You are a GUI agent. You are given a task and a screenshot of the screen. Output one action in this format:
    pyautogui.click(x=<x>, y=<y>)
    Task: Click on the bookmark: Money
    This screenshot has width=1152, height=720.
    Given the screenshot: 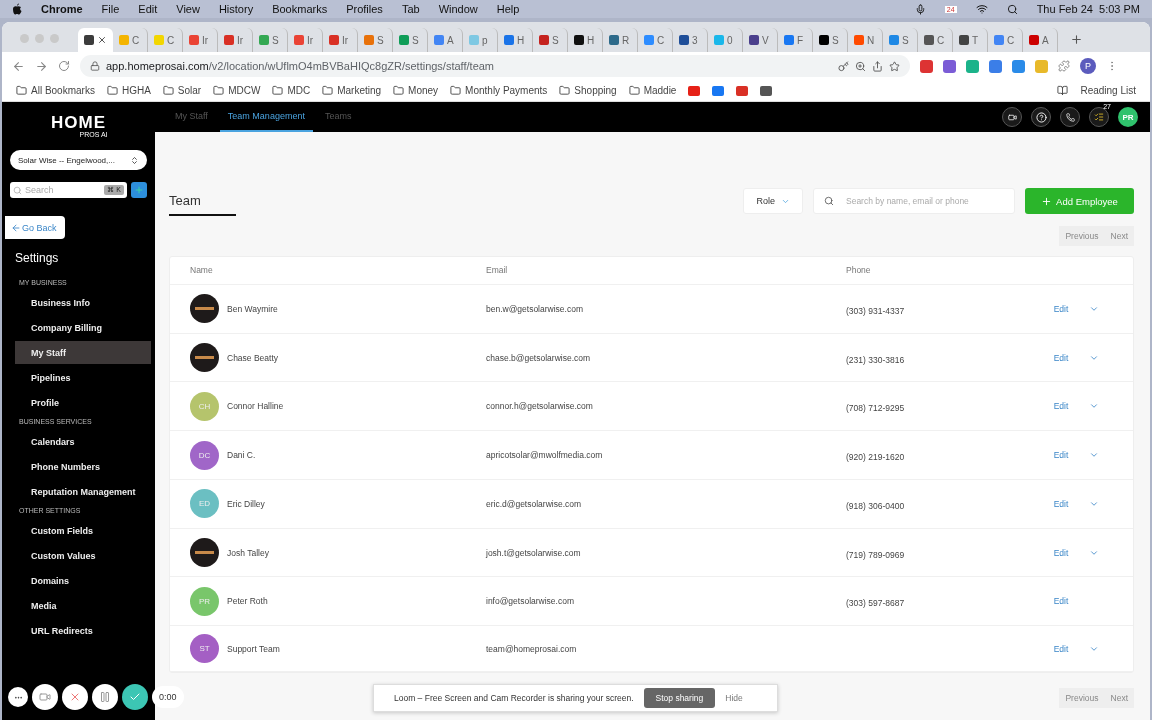 What is the action you would take?
    pyautogui.click(x=423, y=90)
    